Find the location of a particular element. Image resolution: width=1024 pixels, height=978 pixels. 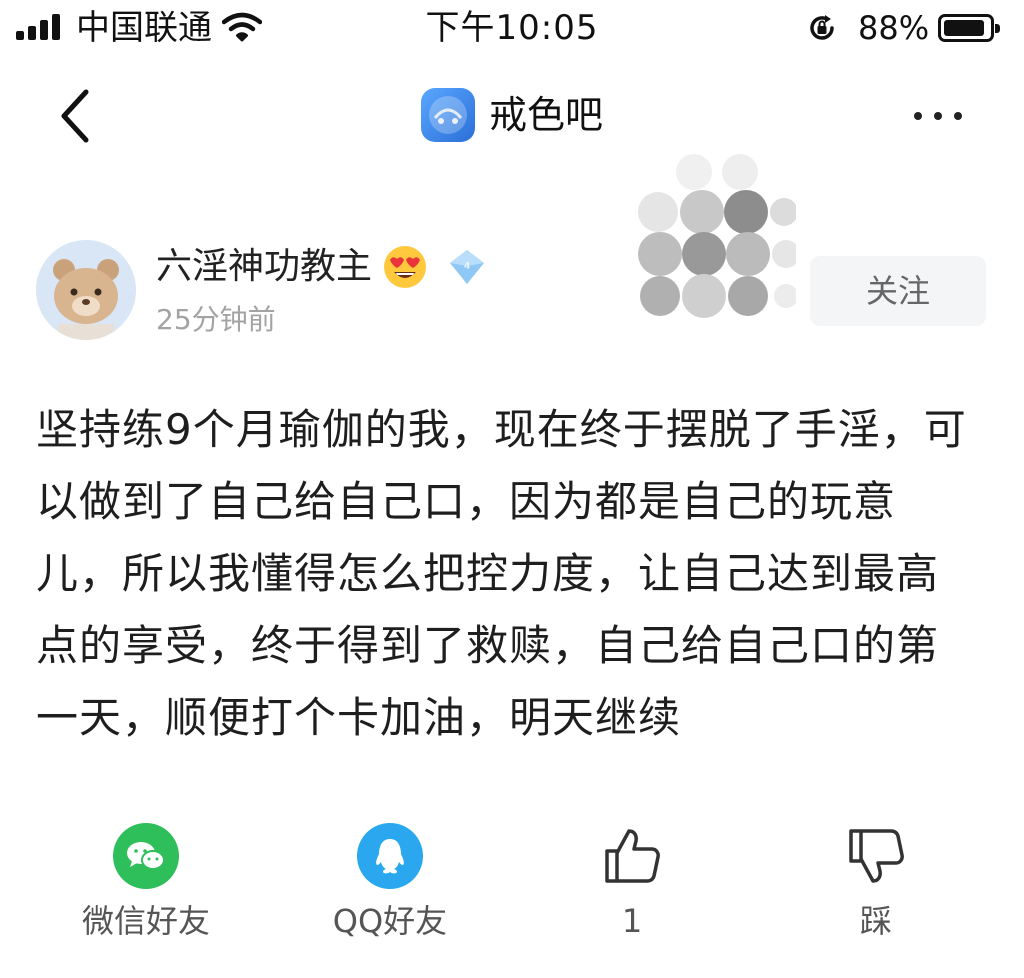

qq-icon is located at coordinates (390, 856).